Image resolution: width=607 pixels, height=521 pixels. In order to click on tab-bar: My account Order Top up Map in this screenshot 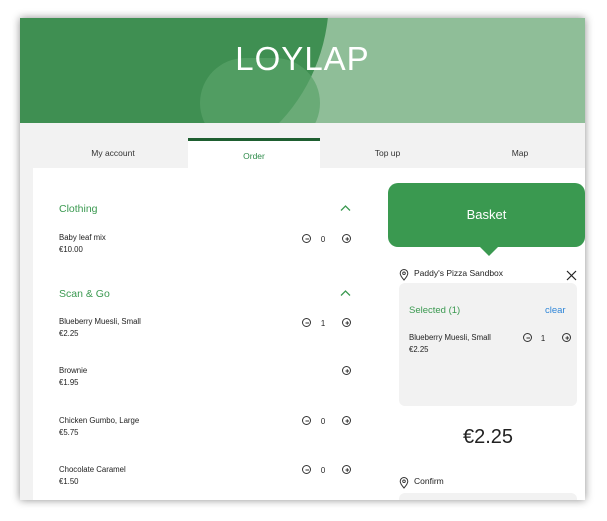, I will do `click(302, 153)`.